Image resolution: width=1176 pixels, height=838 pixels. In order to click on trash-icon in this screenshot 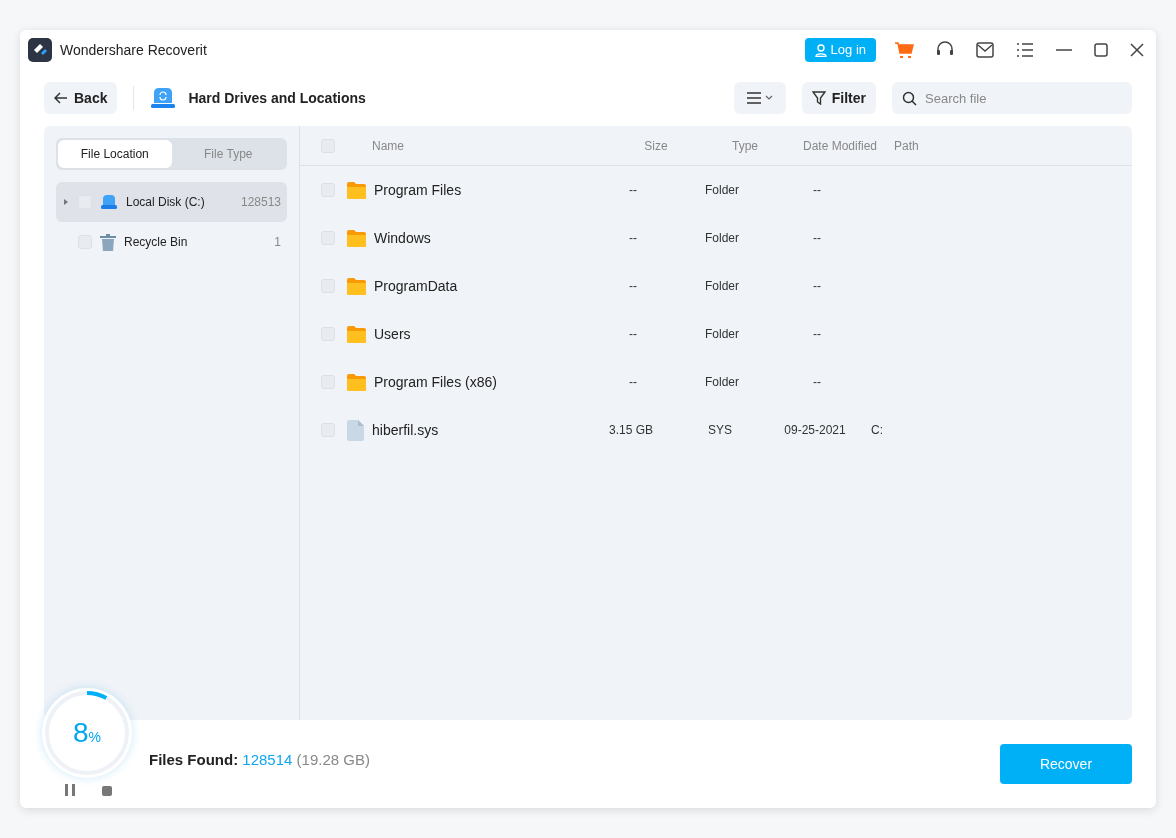, I will do `click(108, 242)`.